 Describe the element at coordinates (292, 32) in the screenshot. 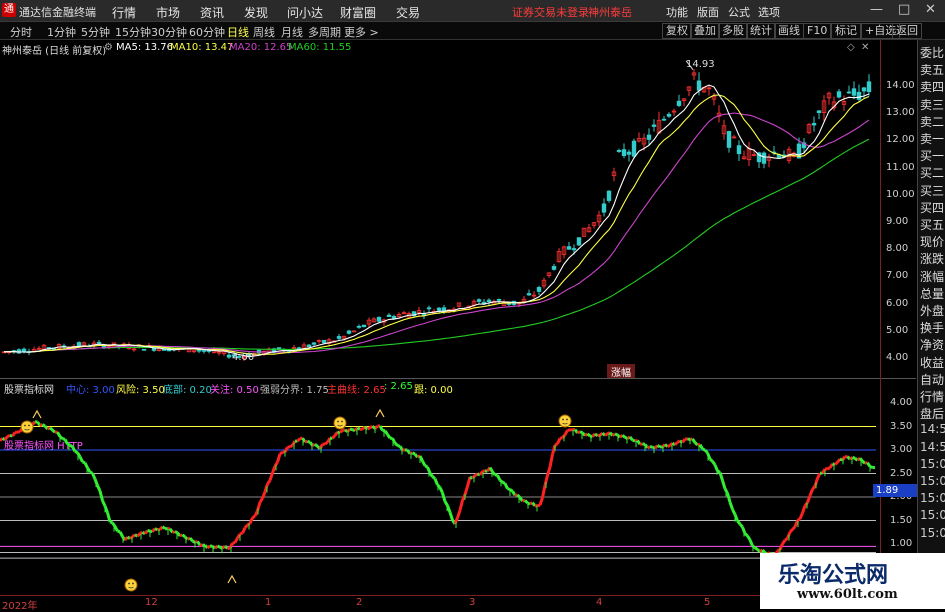

I see `period-monthly: 月线` at that location.